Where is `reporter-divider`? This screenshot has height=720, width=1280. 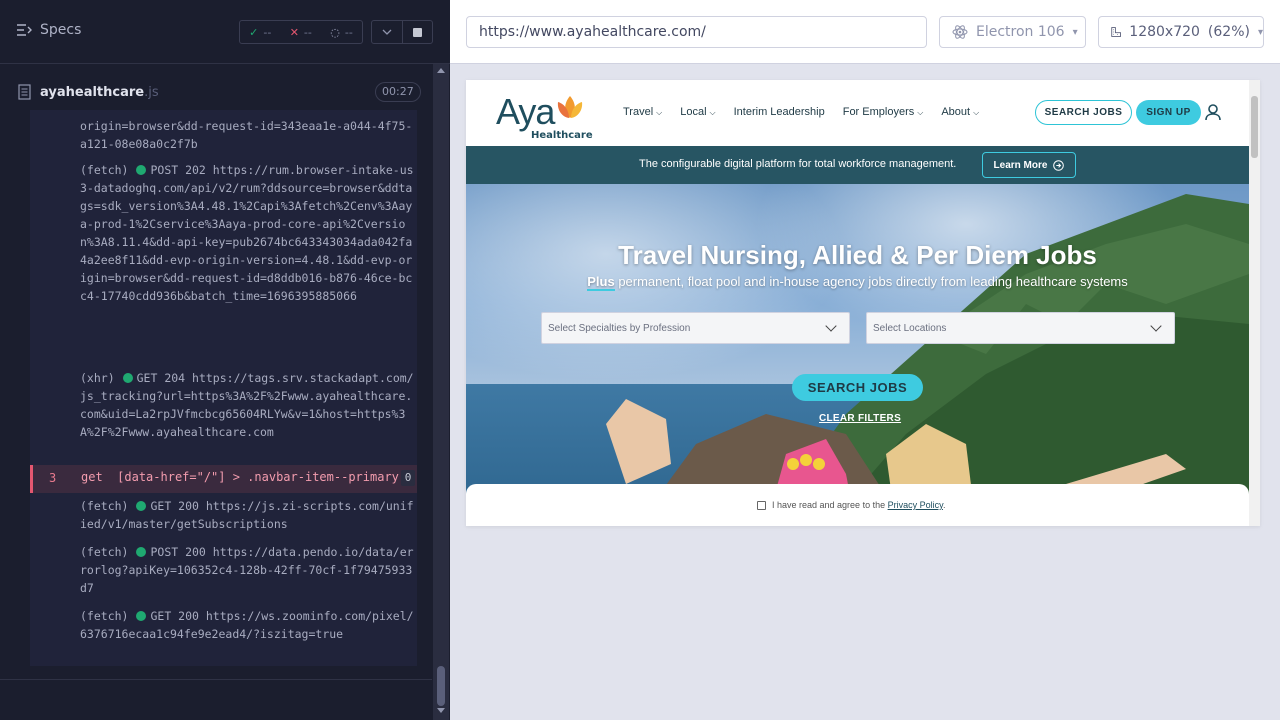
reporter-divider is located at coordinates (216, 679).